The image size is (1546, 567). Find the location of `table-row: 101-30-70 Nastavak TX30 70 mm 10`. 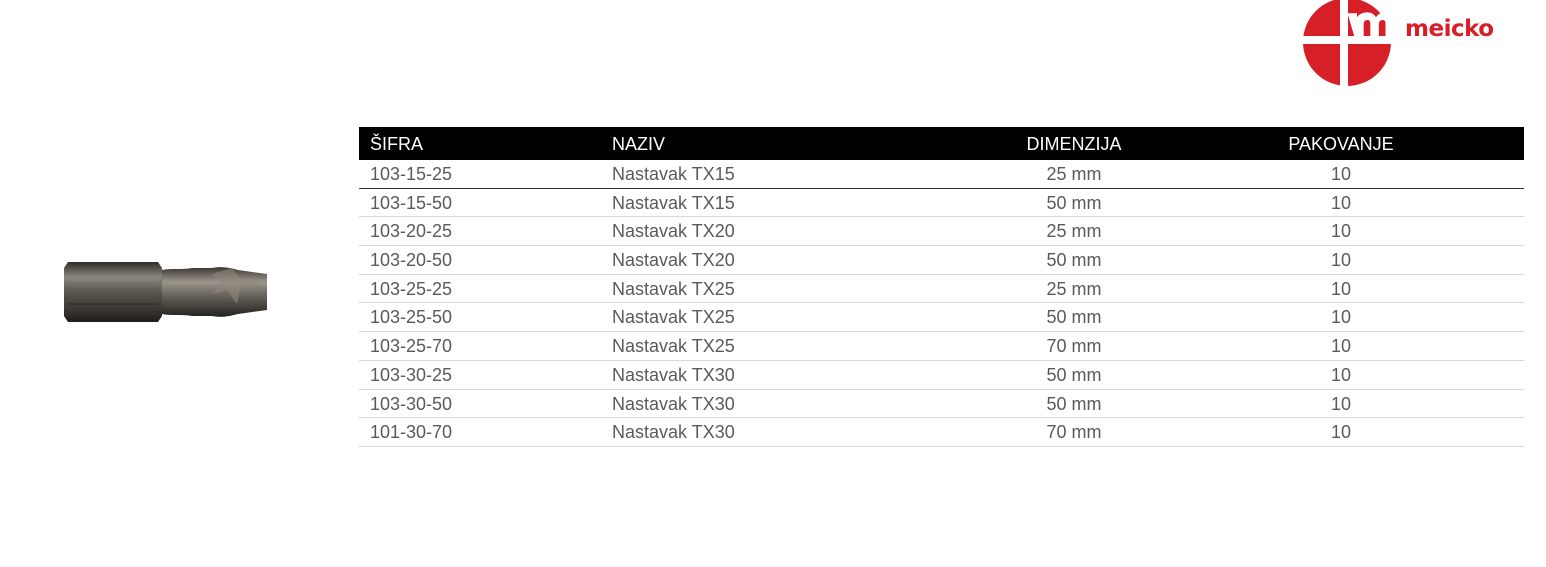

table-row: 101-30-70 Nastavak TX30 70 mm 10 is located at coordinates (941, 432).